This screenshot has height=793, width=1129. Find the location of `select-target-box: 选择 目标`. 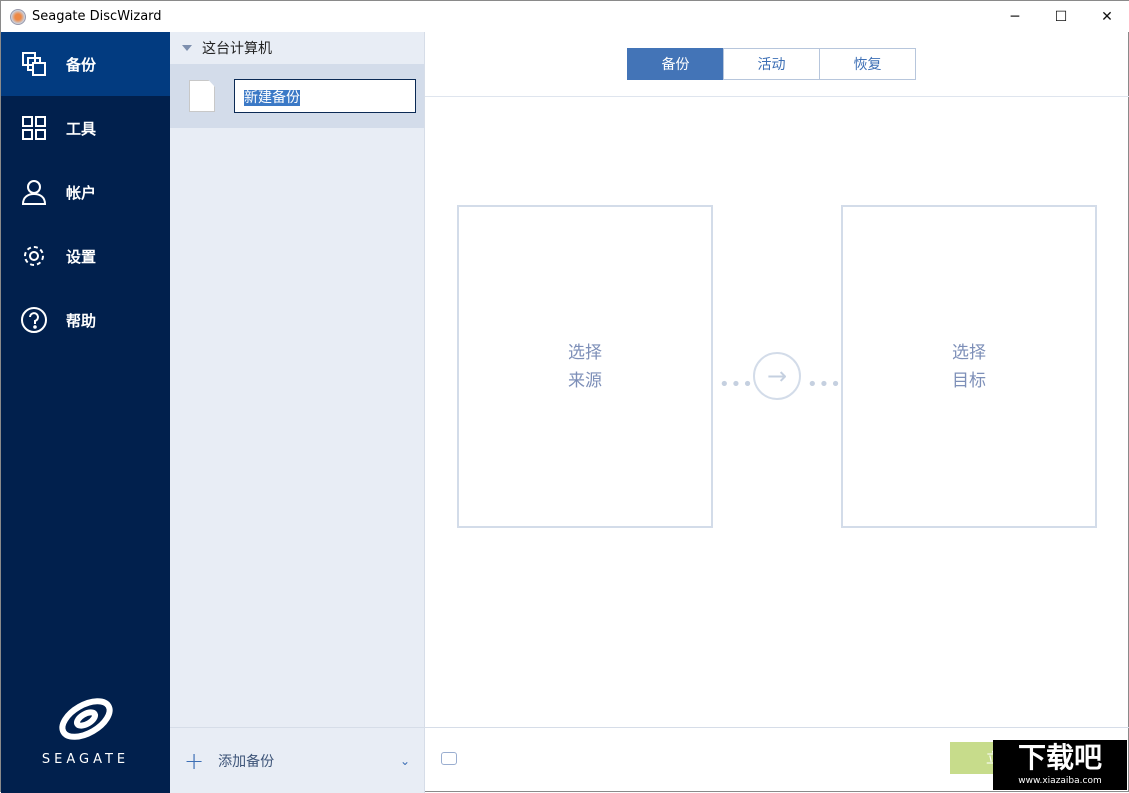

select-target-box: 选择 目标 is located at coordinates (969, 366).